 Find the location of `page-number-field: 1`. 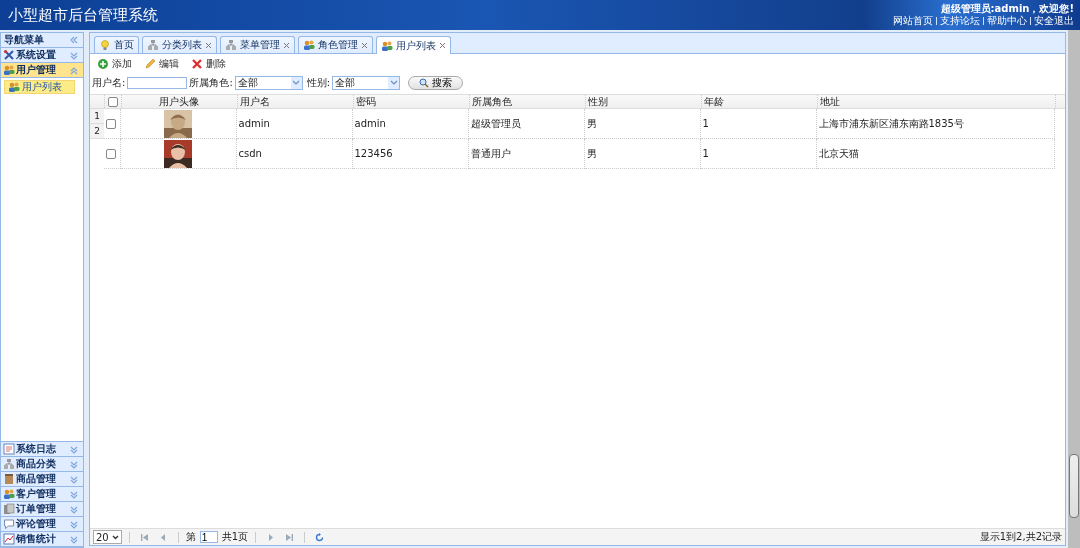

page-number-field: 1 is located at coordinates (208, 537).